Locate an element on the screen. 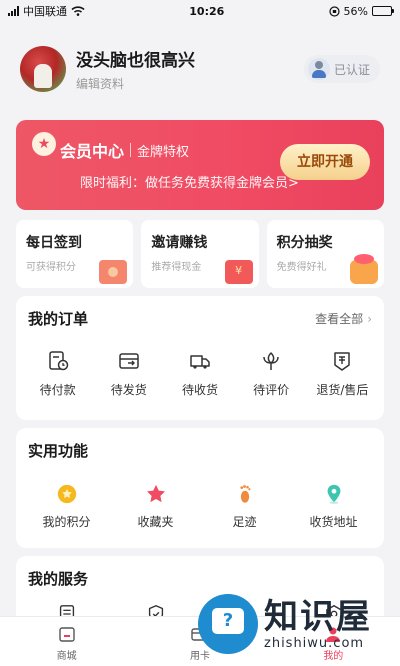 The height and width of the screenshot is (666, 400). signal-icon is located at coordinates (13, 11).